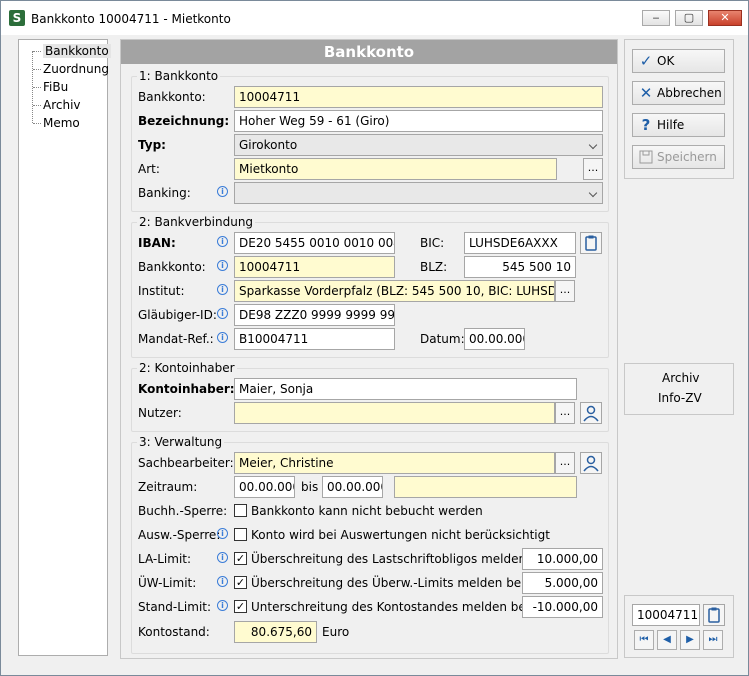 The height and width of the screenshot is (676, 749). I want to click on first-record-button: ⏮, so click(644, 640).